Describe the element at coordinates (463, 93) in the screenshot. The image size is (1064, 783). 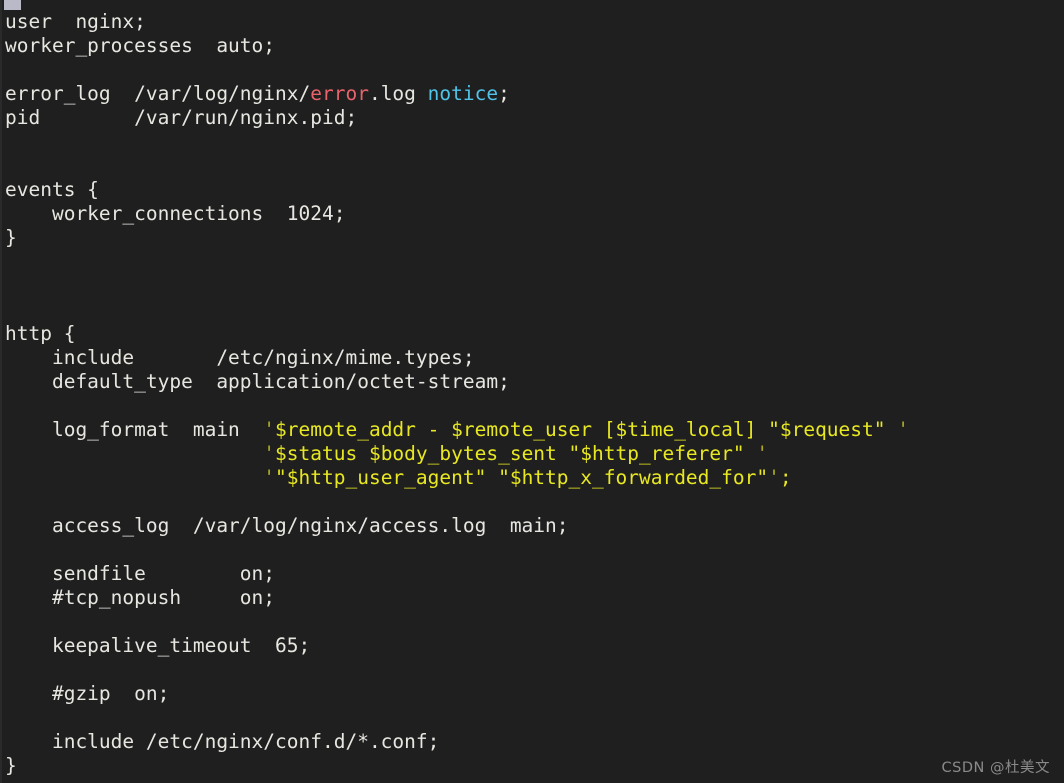
I see `code-token: notice` at that location.